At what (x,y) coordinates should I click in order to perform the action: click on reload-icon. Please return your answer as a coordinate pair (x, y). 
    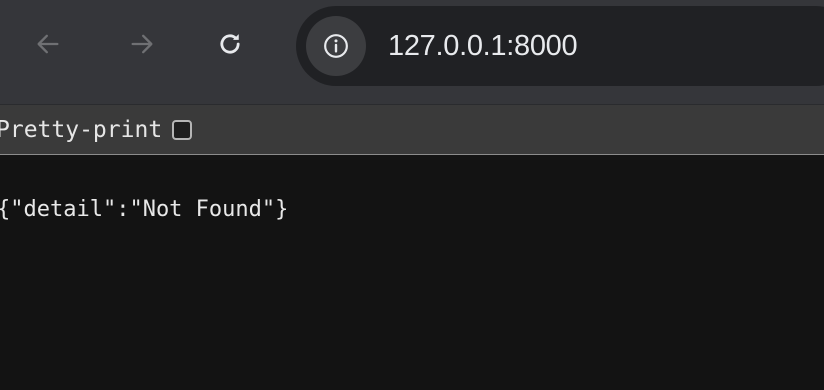
    Looking at the image, I should click on (230, 44).